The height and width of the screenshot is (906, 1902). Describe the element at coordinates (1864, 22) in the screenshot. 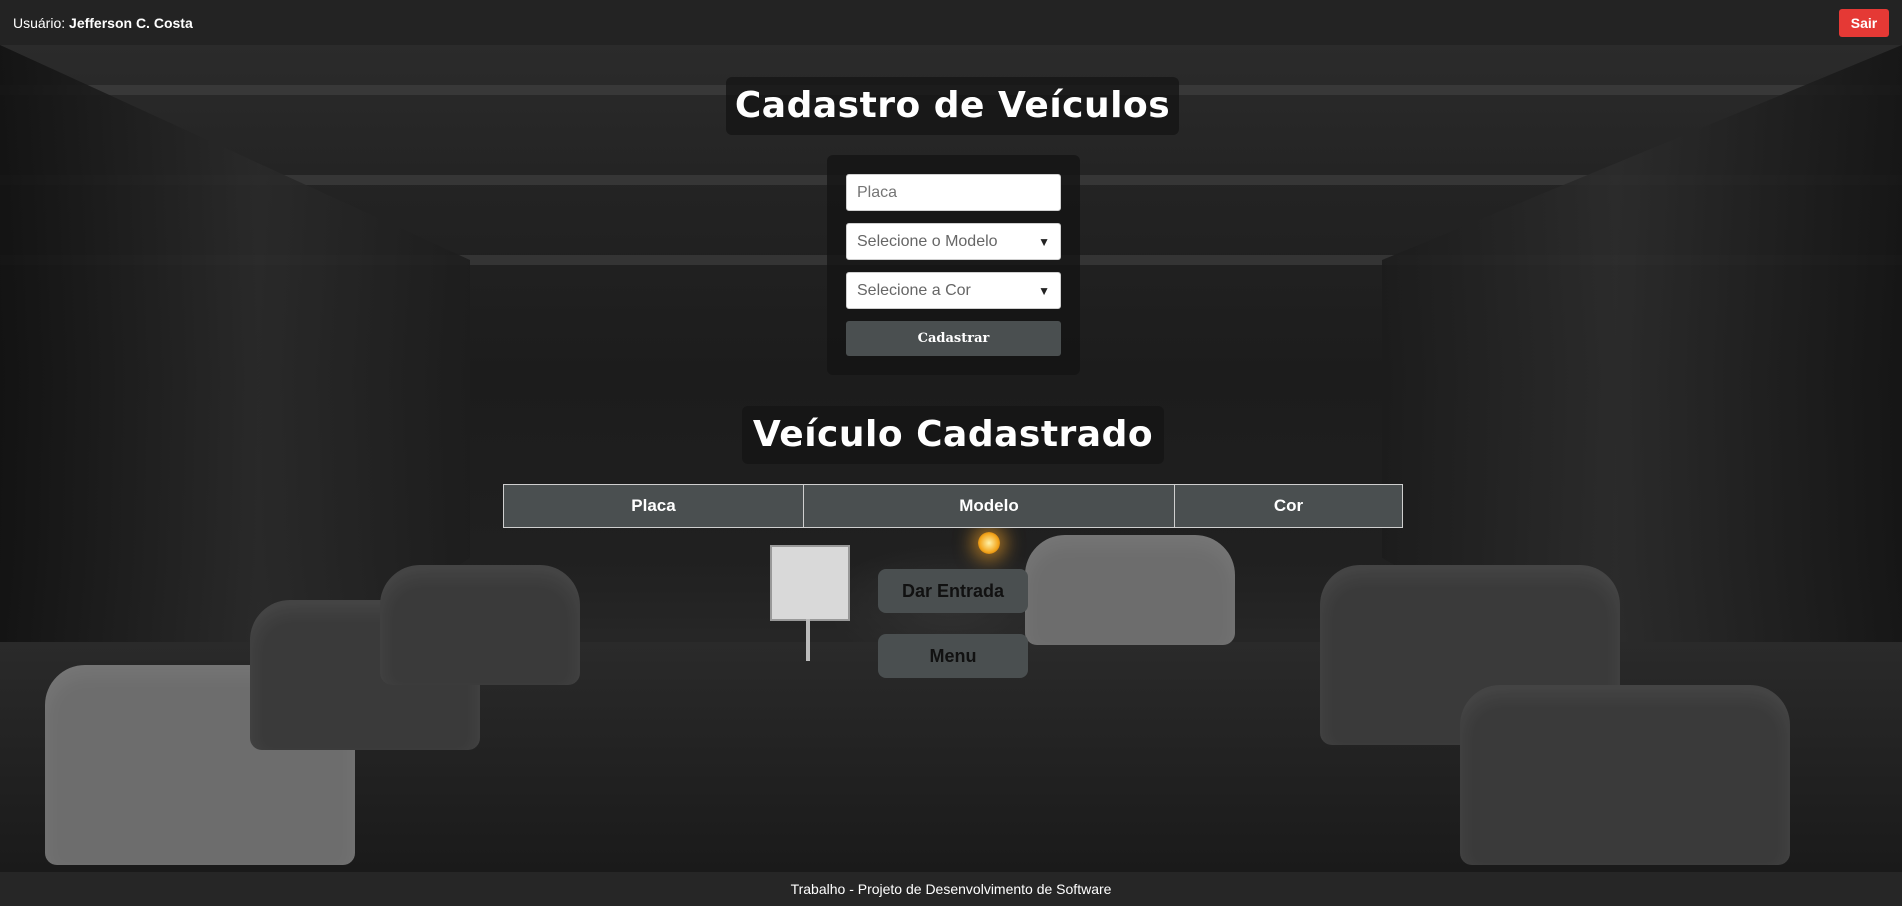

I see `logout-button: Sair` at that location.